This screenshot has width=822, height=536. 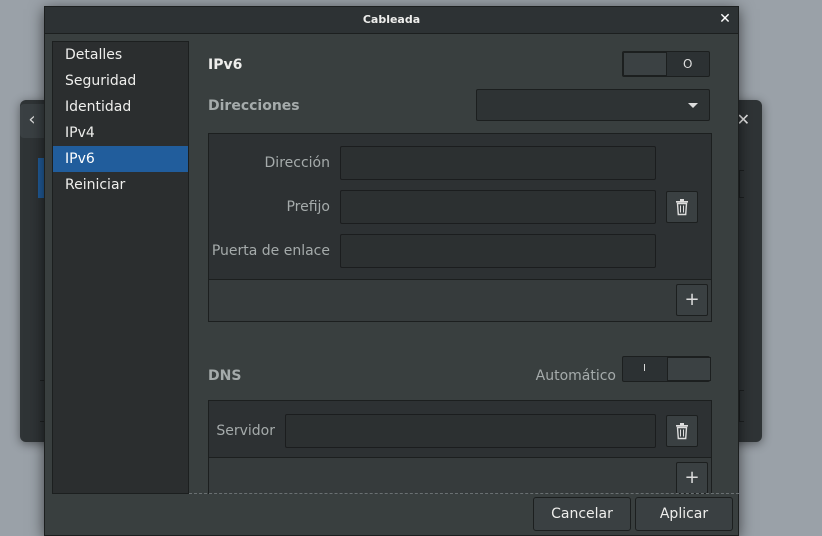 I want to click on dns-server-input, so click(x=470, y=431).